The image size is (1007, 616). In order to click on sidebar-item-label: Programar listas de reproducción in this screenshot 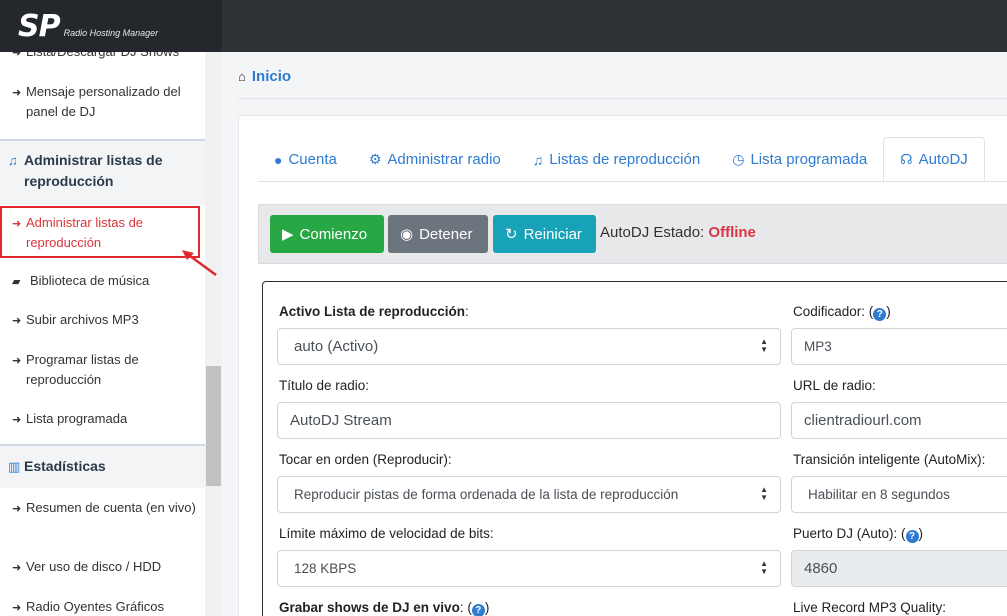, I will do `click(82, 369)`.